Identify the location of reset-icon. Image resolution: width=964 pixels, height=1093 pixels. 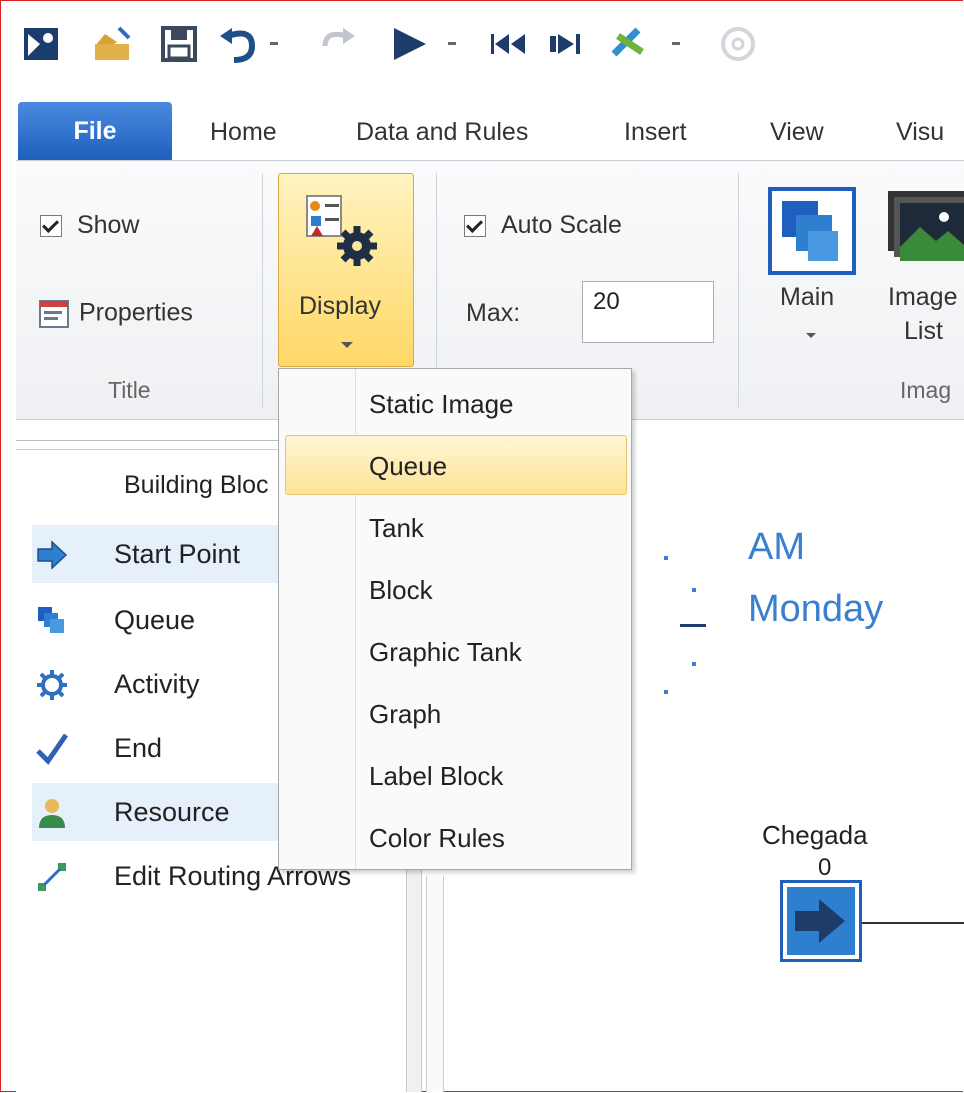
(509, 44).